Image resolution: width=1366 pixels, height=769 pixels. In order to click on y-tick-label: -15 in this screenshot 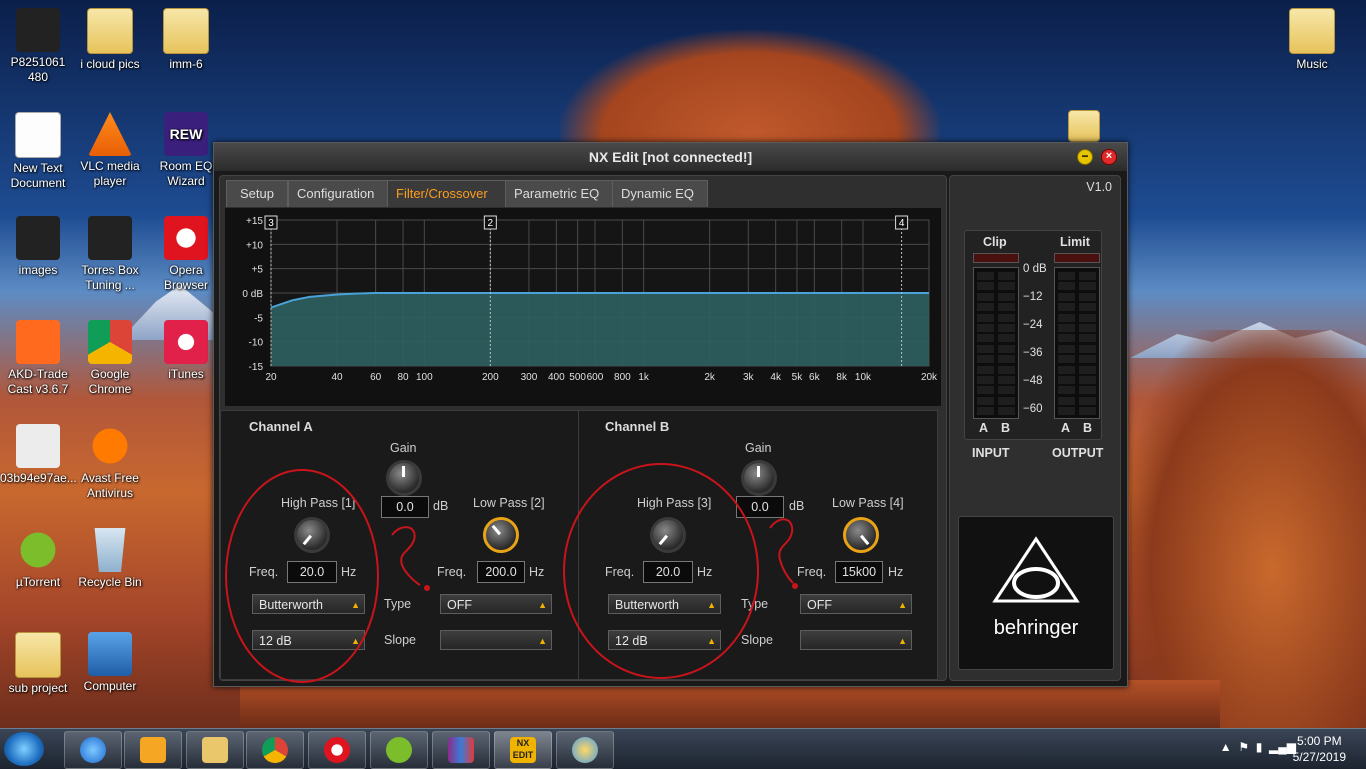, I will do `click(256, 367)`.